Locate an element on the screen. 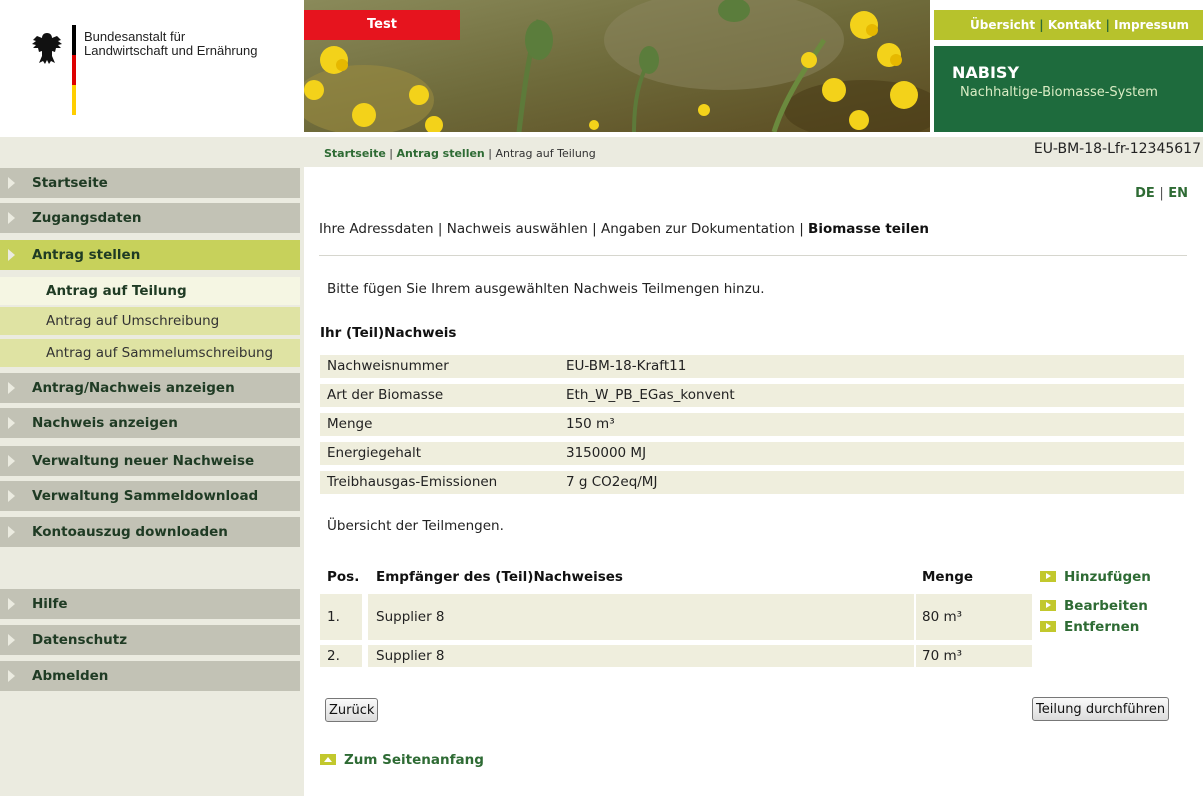 Image resolution: width=1203 pixels, height=796 pixels. sidebar-subitem-antrag-auf-teilung: Antrag auf Teilung is located at coordinates (150, 291).